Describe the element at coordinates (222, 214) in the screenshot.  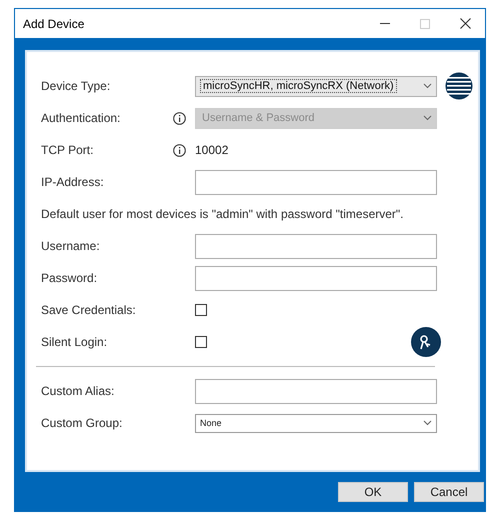
I see `hint-text: Default user for most devices is "admin" with password "timeserver".` at that location.